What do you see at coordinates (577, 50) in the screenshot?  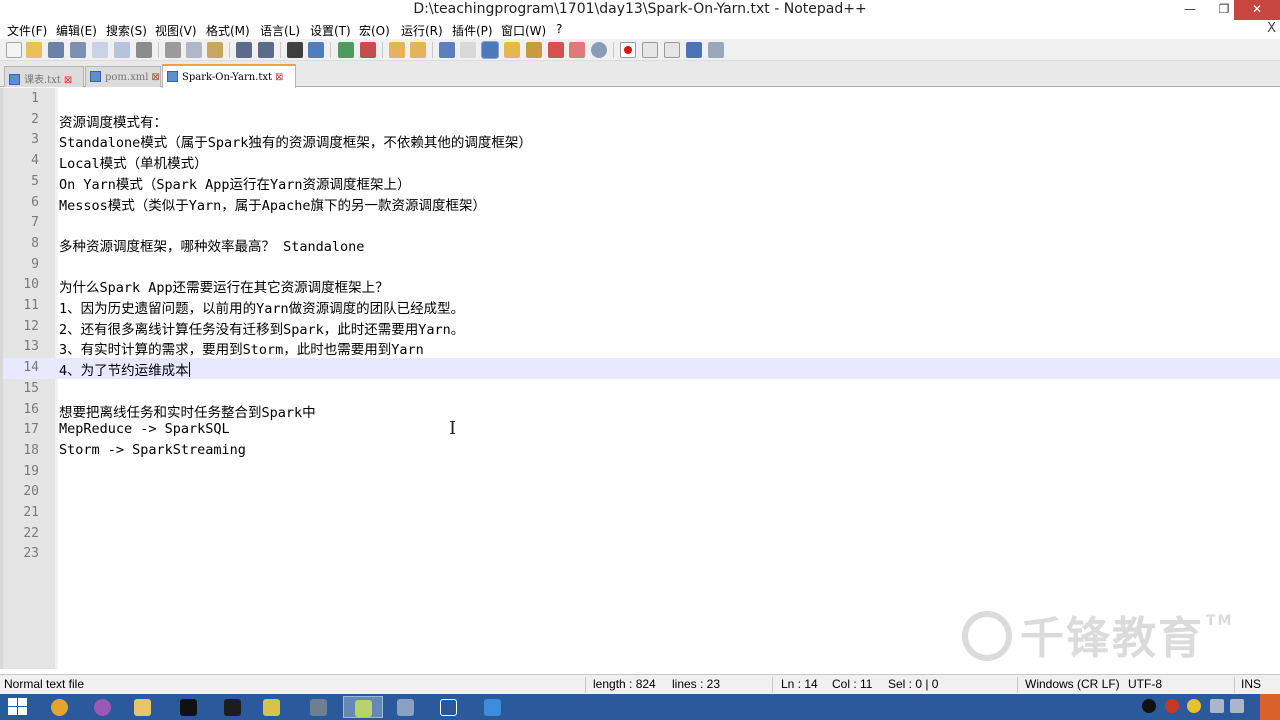 I see `folder-workspace-icon` at bounding box center [577, 50].